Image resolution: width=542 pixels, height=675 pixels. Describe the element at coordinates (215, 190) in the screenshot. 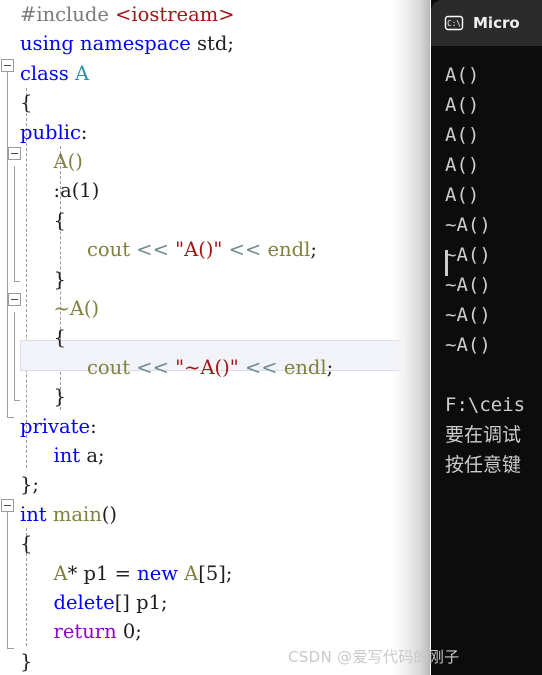

I see `code-line: :a(1)` at that location.